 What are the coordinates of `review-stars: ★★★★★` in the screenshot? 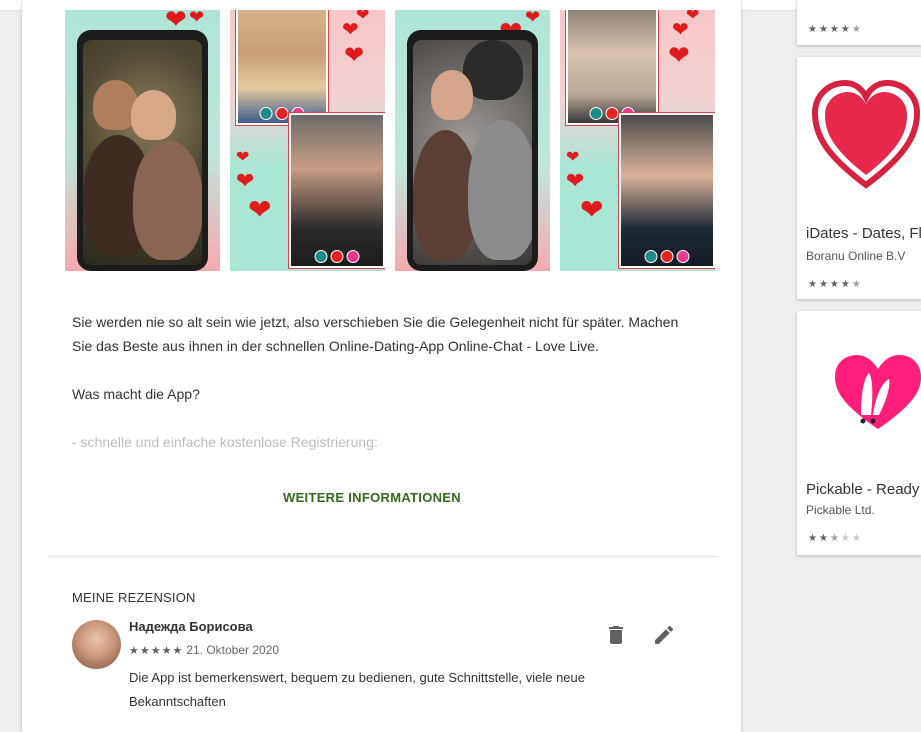 It's located at (156, 650).